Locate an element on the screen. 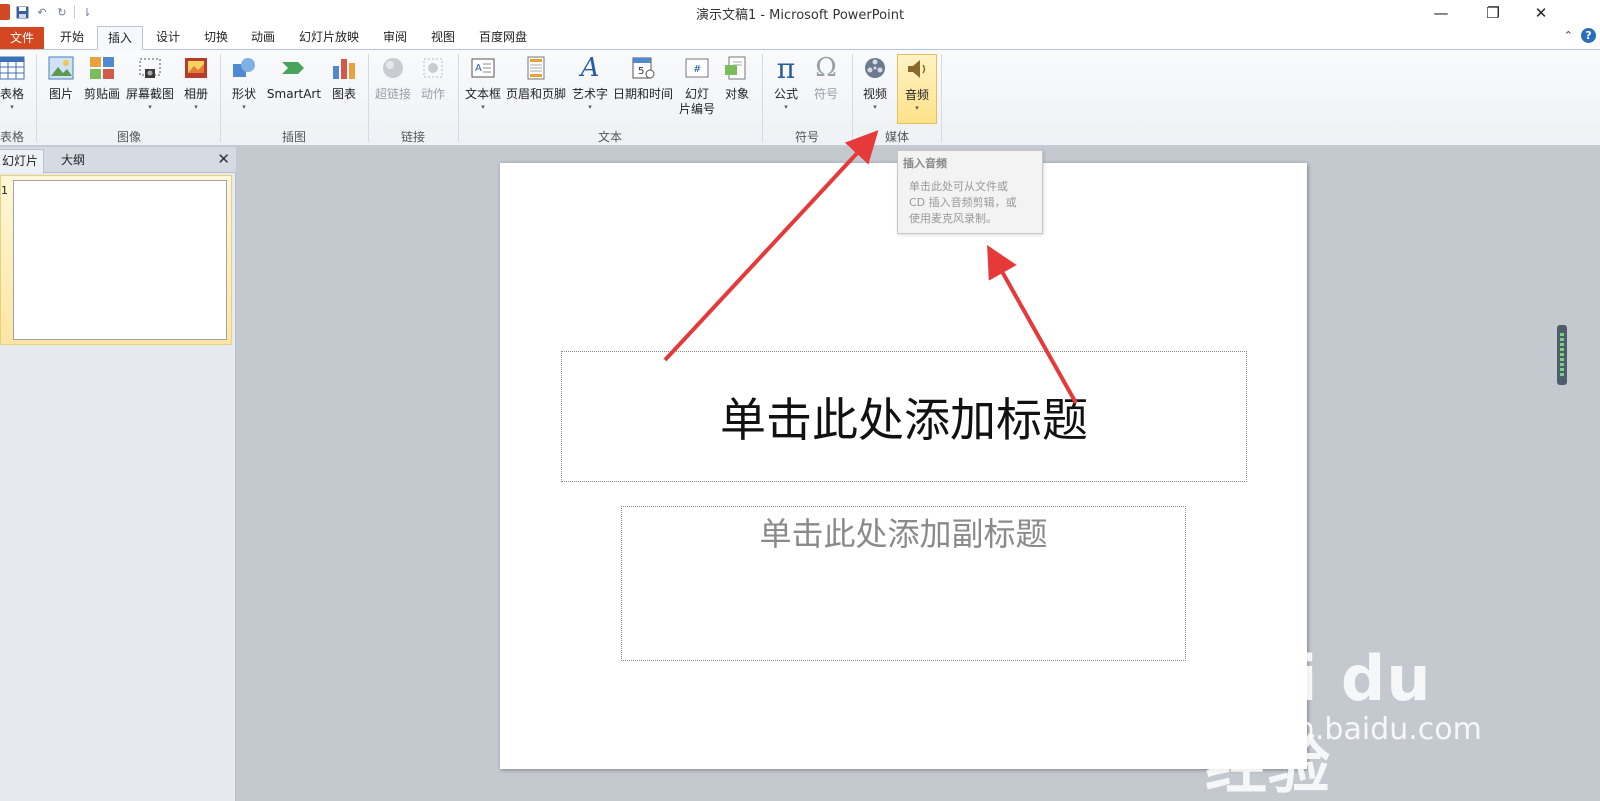 This screenshot has width=1600, height=801. tab-animations: 动画 is located at coordinates (263, 38).